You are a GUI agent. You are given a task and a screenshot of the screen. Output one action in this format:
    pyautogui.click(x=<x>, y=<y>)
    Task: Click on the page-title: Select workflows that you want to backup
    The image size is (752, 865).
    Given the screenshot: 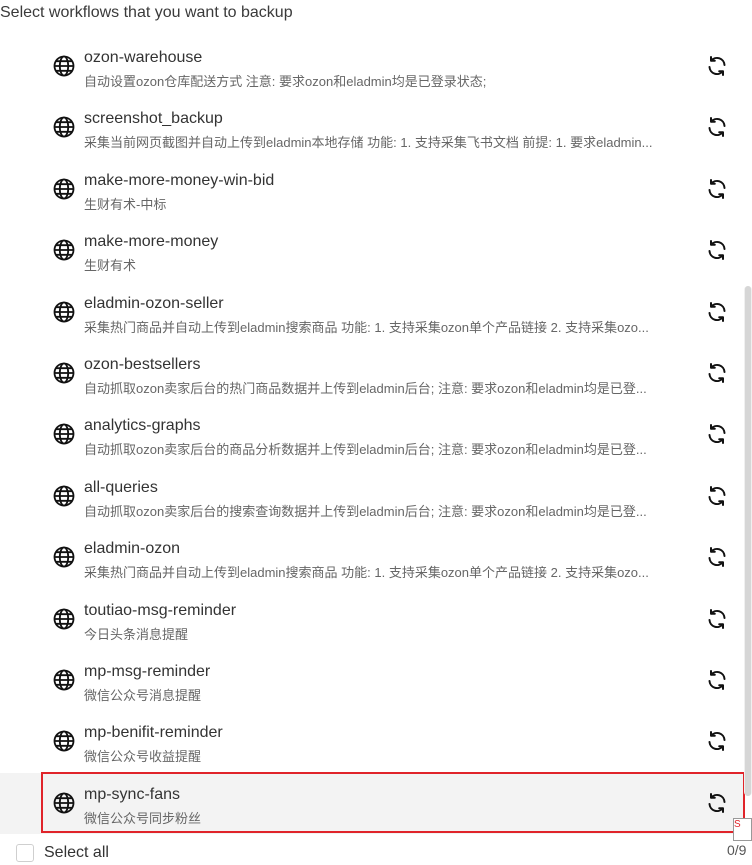 What is the action you would take?
    pyautogui.click(x=146, y=12)
    